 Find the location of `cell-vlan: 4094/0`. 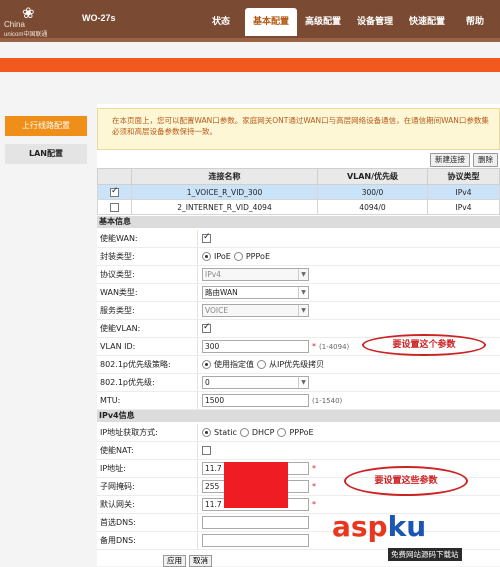

cell-vlan: 4094/0 is located at coordinates (372, 207).